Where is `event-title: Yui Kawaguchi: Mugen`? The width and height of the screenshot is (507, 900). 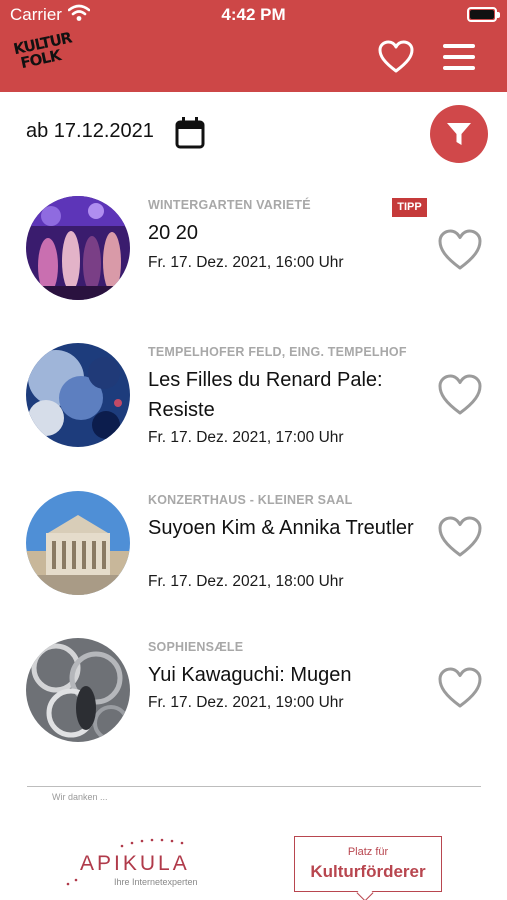 event-title: Yui Kawaguchi: Mugen is located at coordinates (283, 675).